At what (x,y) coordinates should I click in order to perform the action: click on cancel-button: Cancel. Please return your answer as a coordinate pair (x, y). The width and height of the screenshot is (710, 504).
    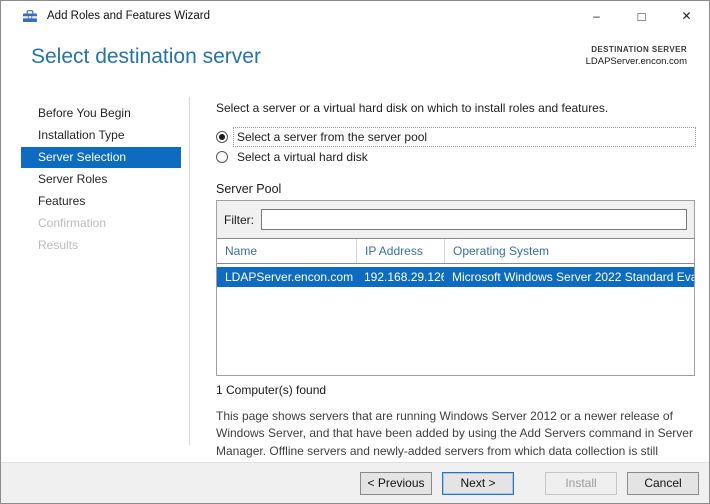
    Looking at the image, I should click on (663, 483).